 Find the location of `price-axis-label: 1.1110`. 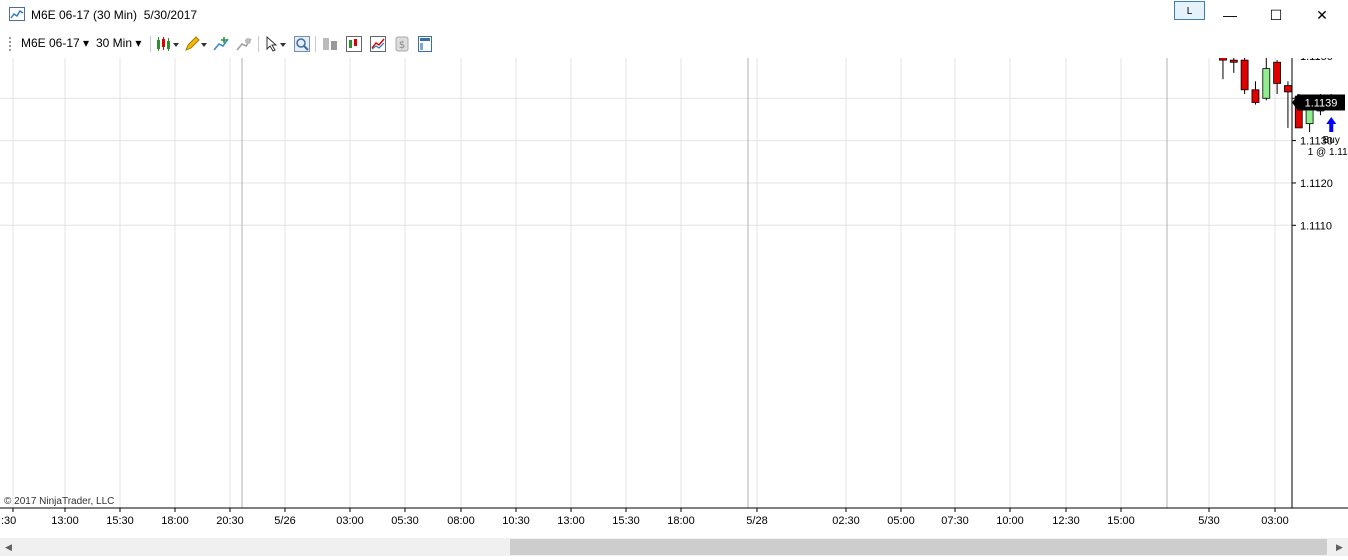

price-axis-label: 1.1110 is located at coordinates (1316, 226).